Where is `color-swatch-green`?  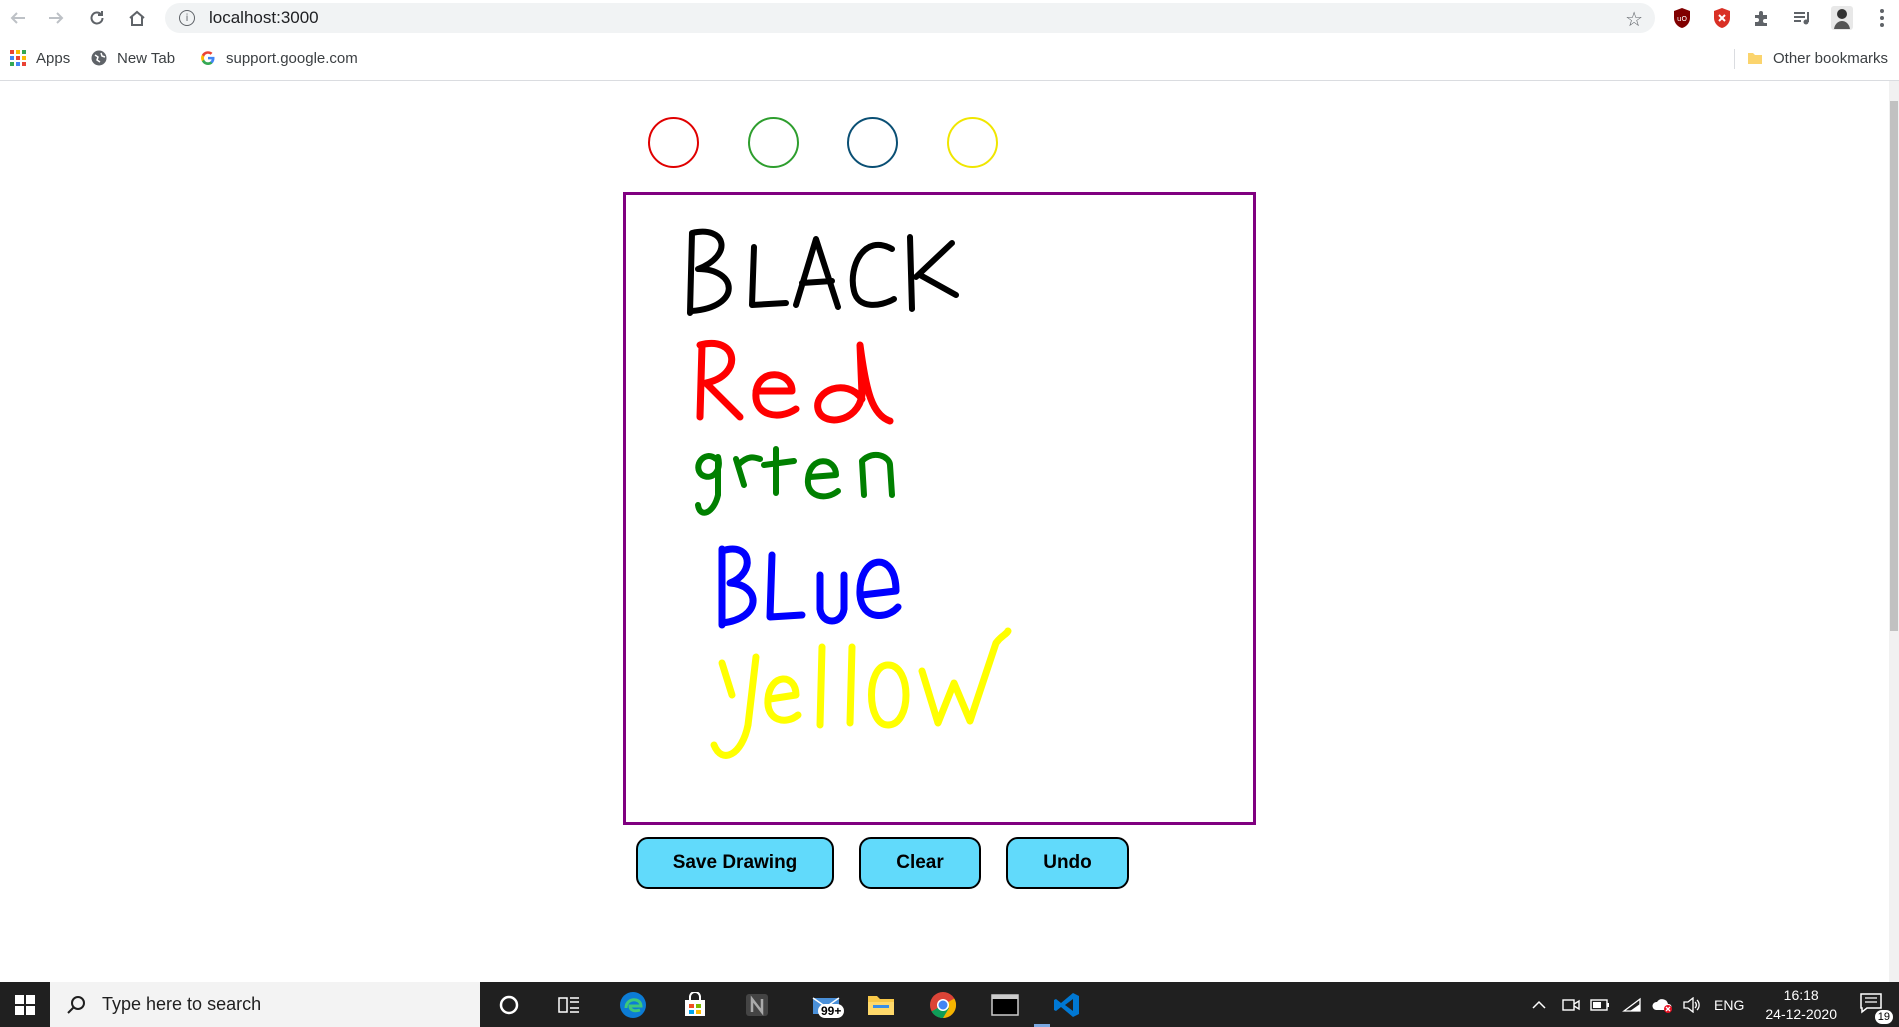
color-swatch-green is located at coordinates (773, 142).